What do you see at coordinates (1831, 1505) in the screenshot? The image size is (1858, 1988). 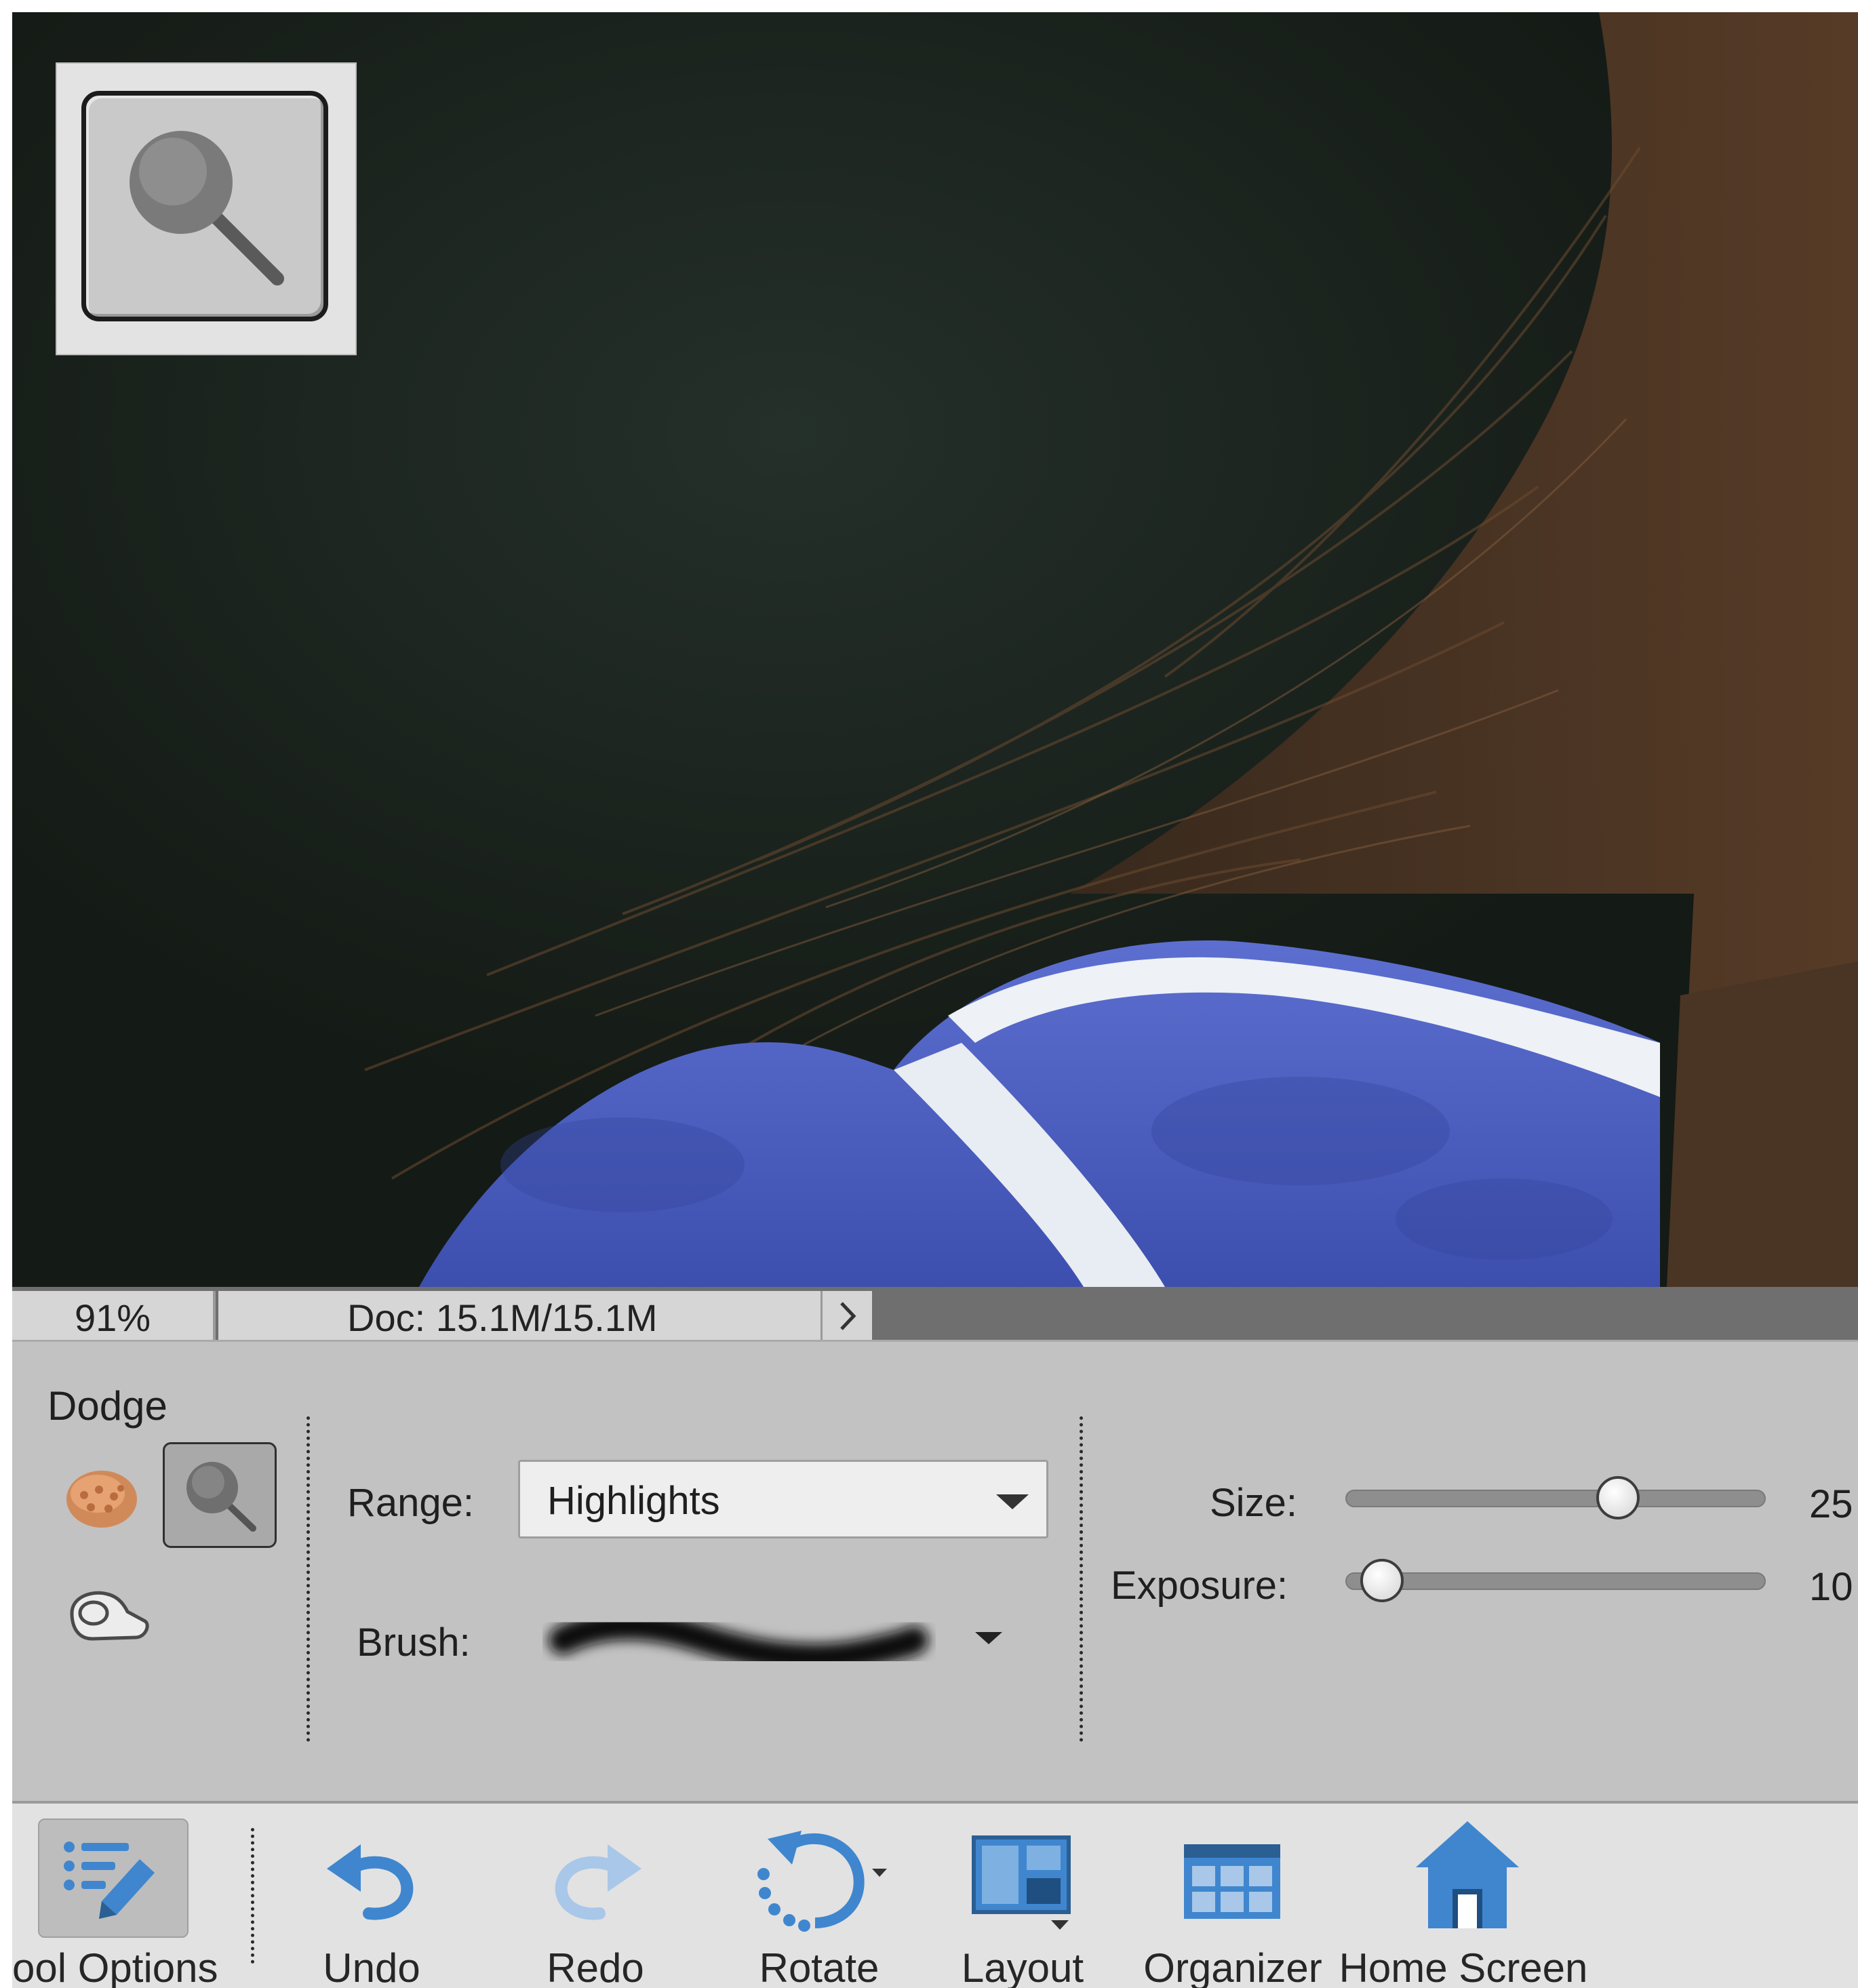 I see `size-value: 25` at bounding box center [1831, 1505].